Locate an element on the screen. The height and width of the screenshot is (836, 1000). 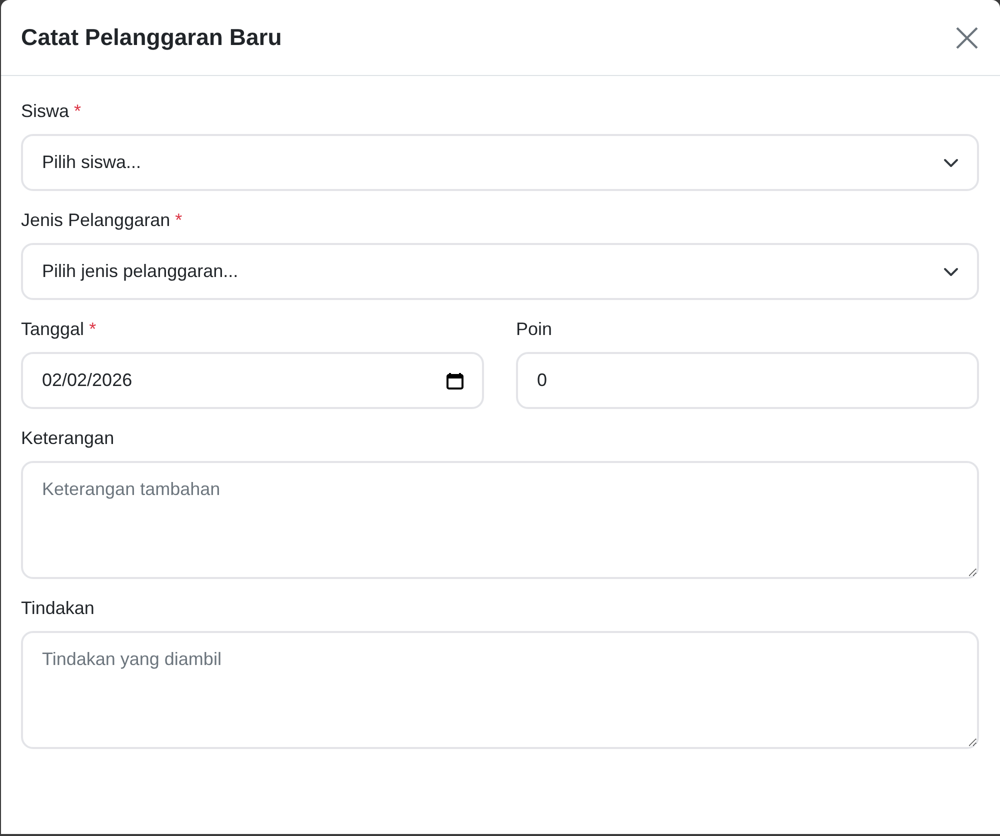
input-field: 0 is located at coordinates (747, 380).